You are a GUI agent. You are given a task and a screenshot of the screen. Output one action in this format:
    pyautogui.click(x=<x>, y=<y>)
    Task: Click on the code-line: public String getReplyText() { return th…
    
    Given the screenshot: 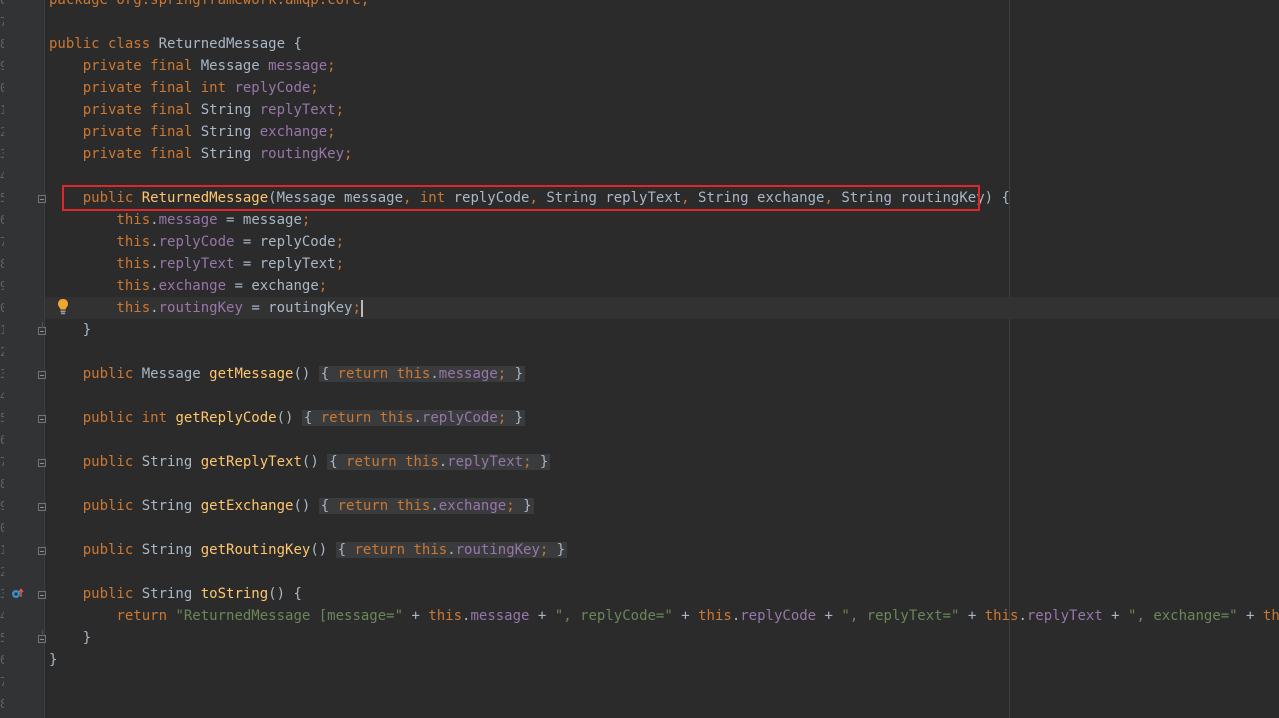 What is the action you would take?
    pyautogui.click(x=300, y=462)
    